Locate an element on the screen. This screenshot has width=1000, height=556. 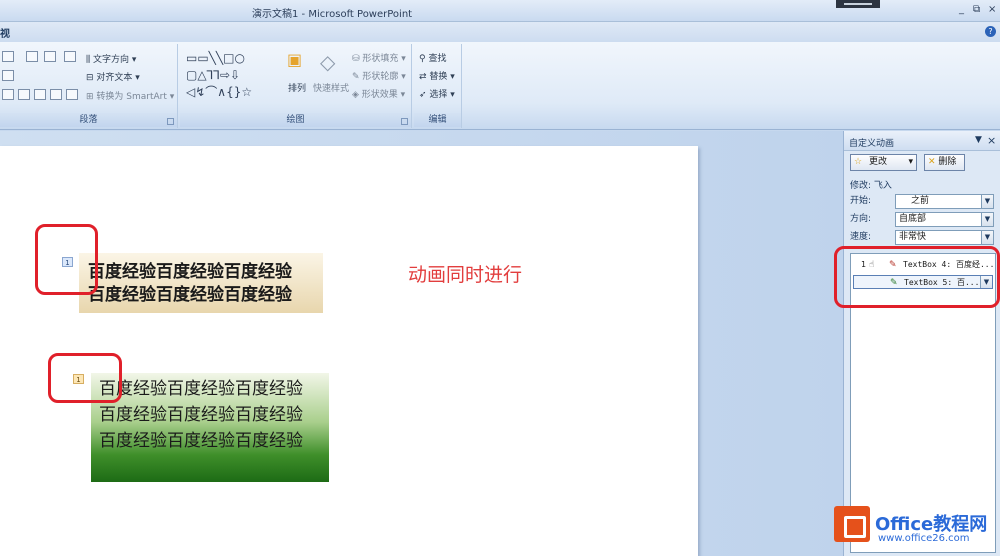
drawing-dialog-launcher is located at coordinates (404, 121).